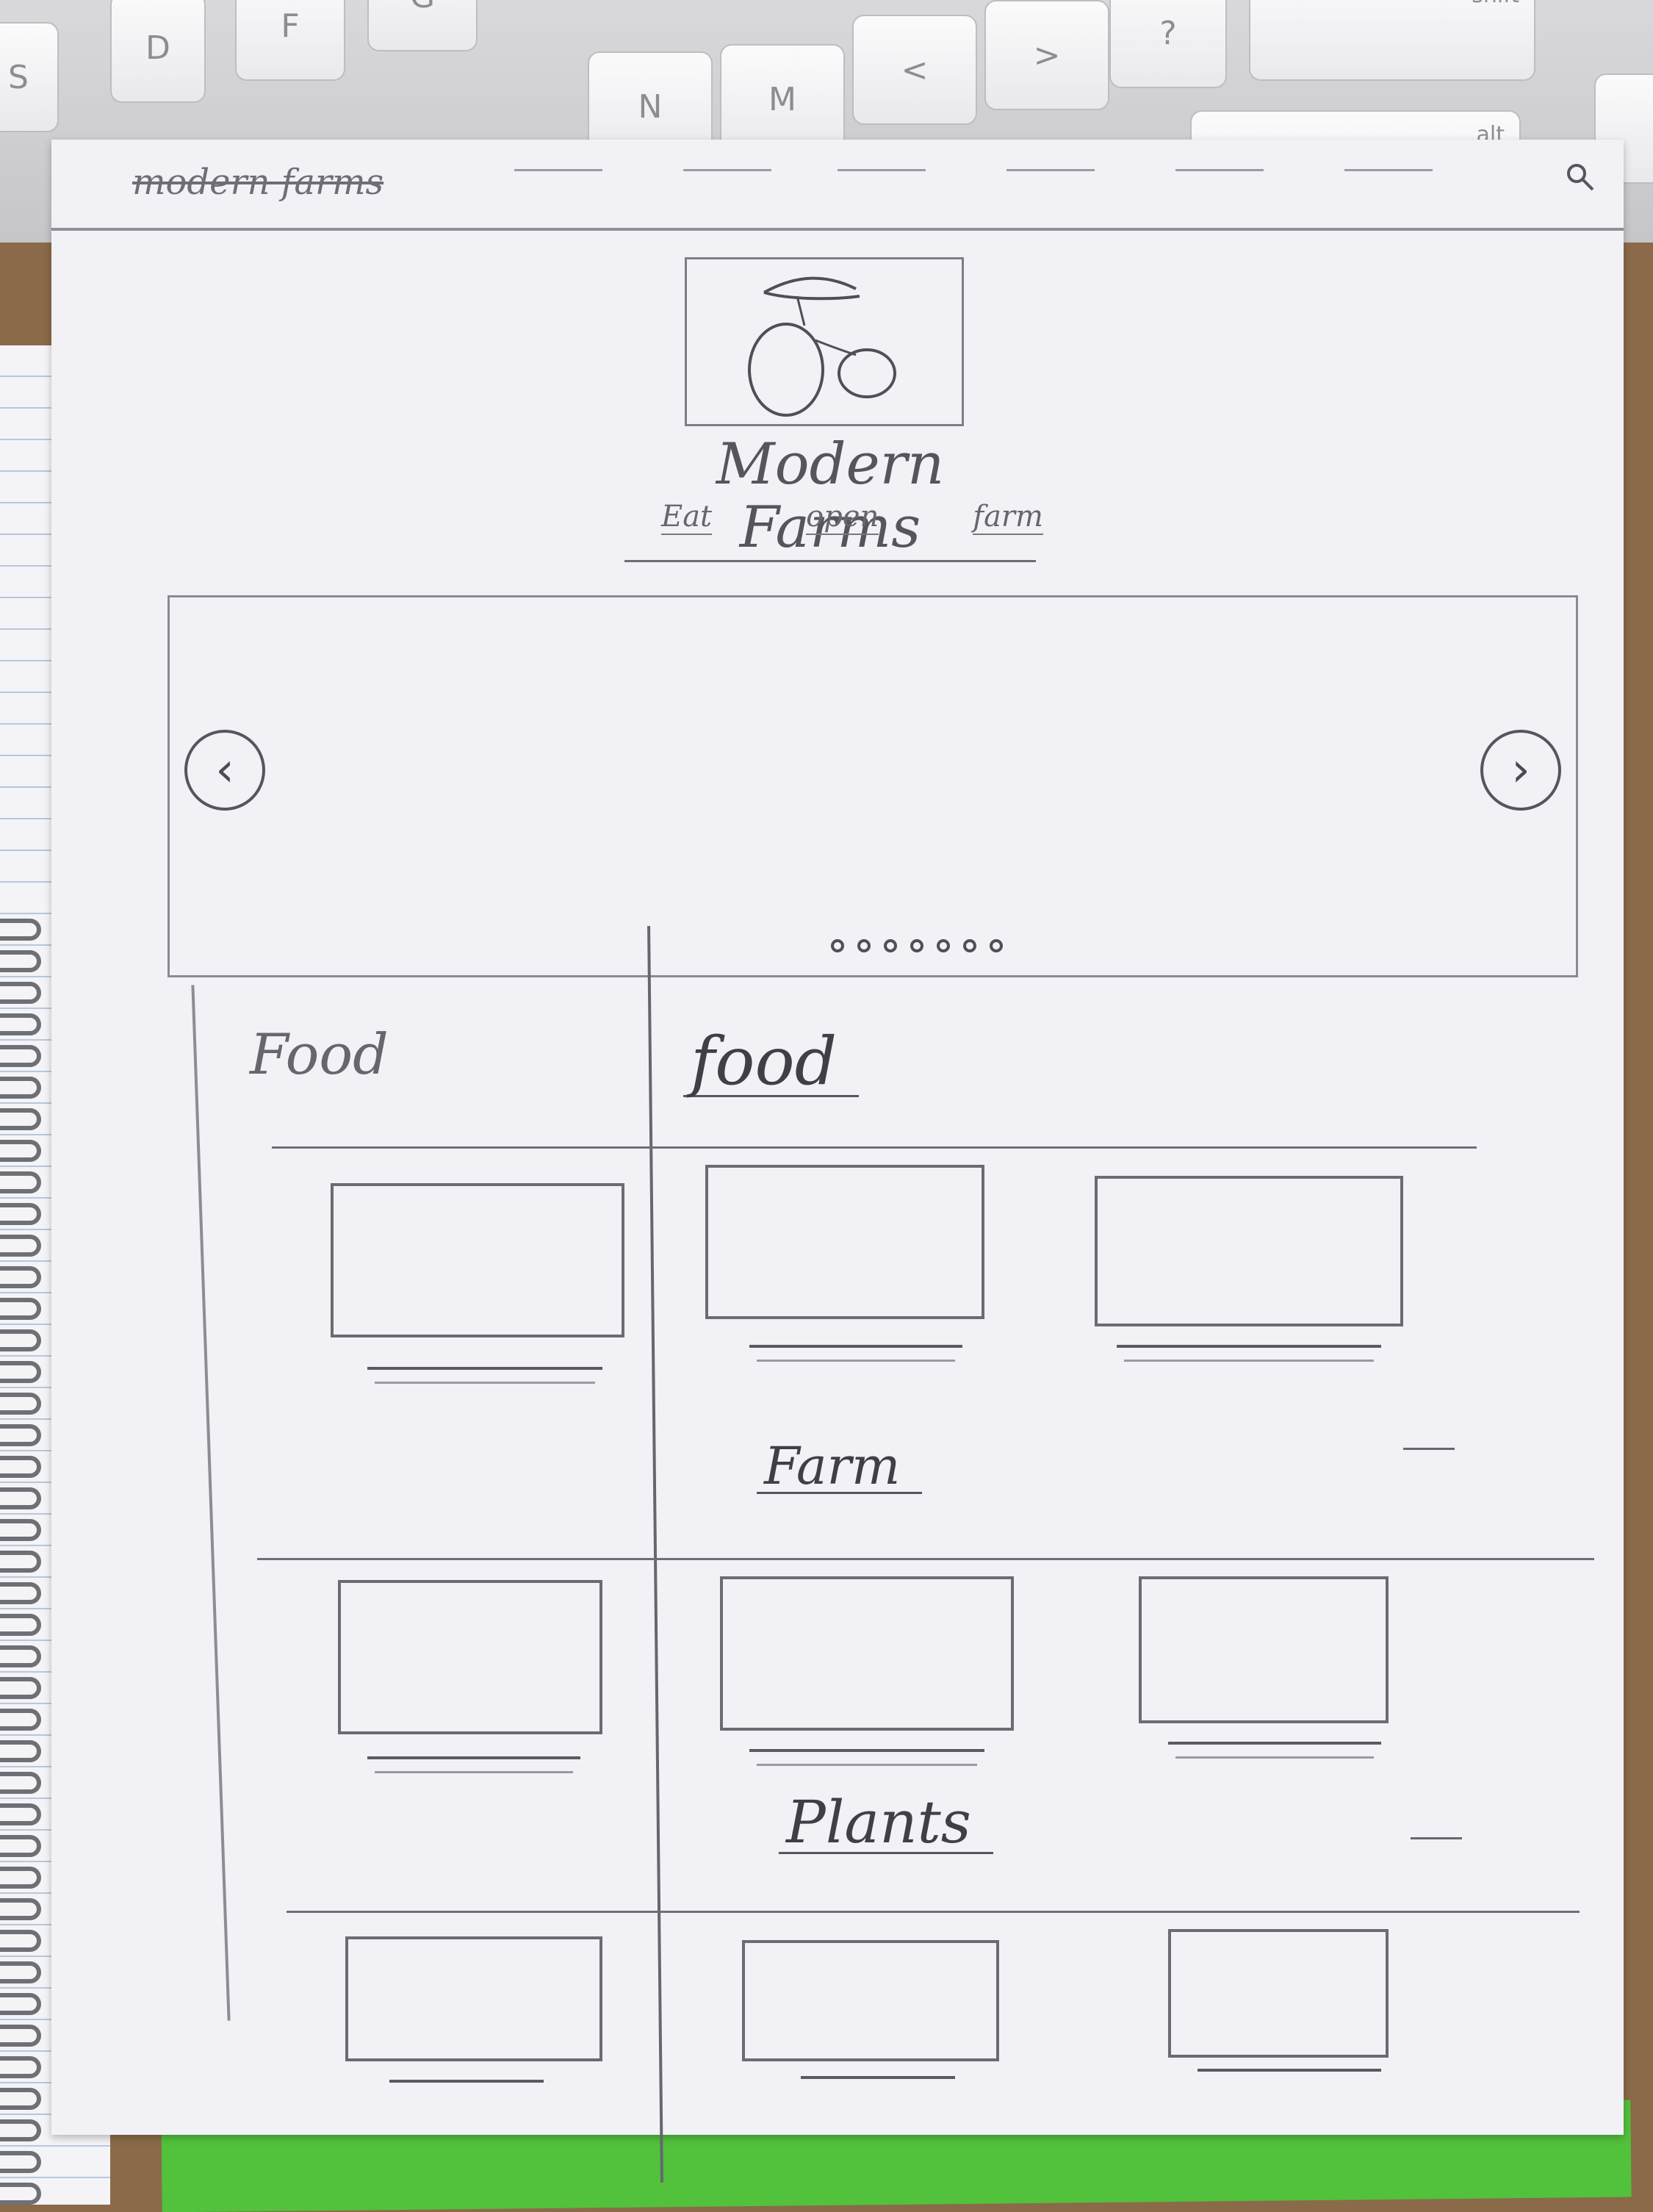 The image size is (1653, 2212). I want to click on carousel-prev-button: ‹, so click(225, 770).